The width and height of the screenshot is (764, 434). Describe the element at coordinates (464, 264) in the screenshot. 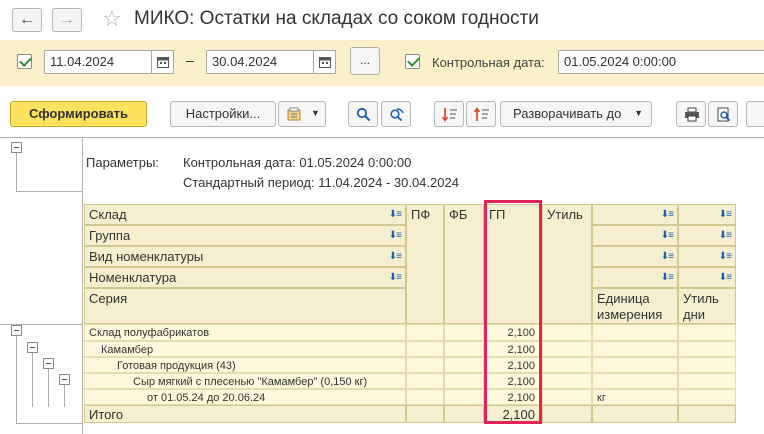

I see `header-fb: ФБ` at that location.